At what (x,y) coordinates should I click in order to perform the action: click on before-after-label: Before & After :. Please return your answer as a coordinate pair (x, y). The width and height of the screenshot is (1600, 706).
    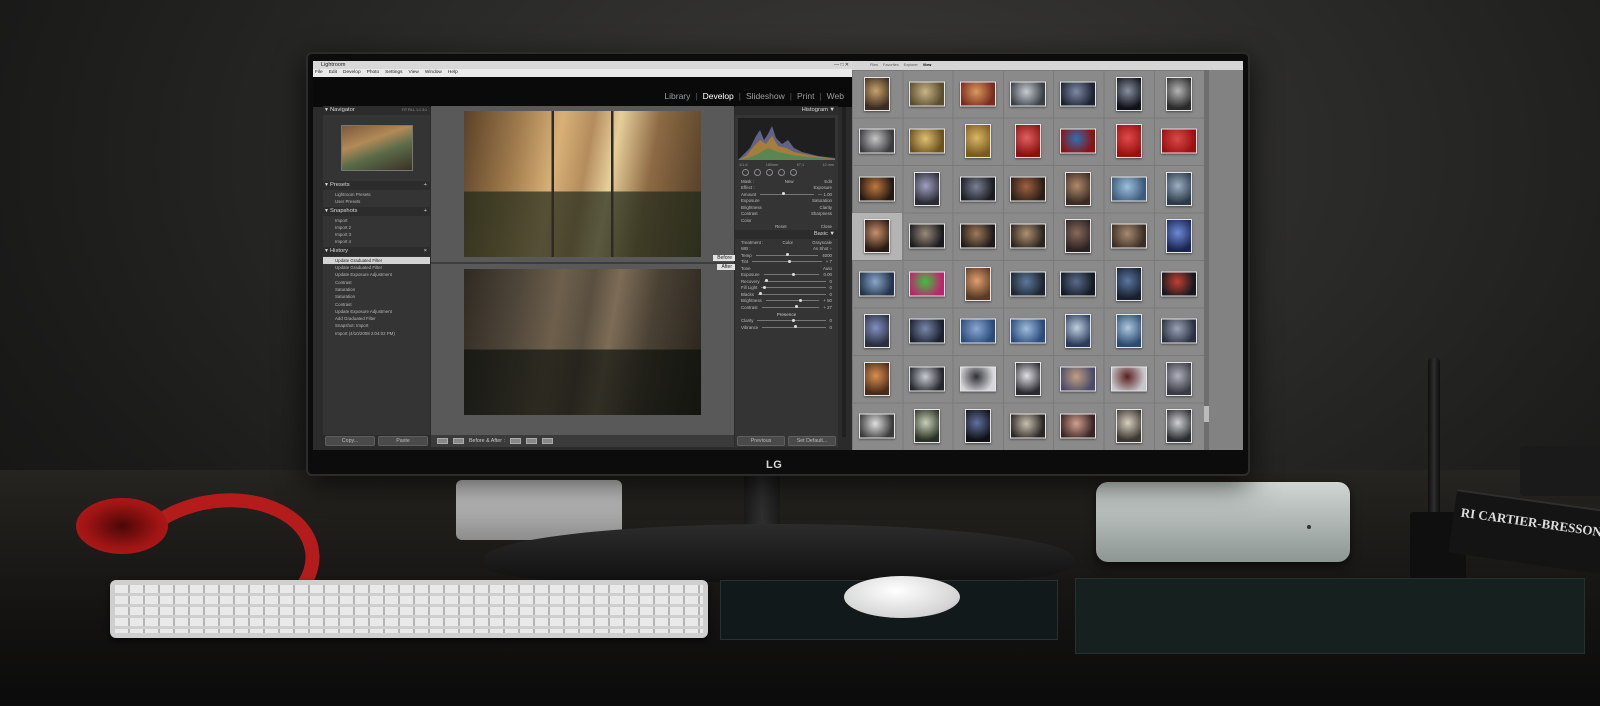
    Looking at the image, I should click on (487, 441).